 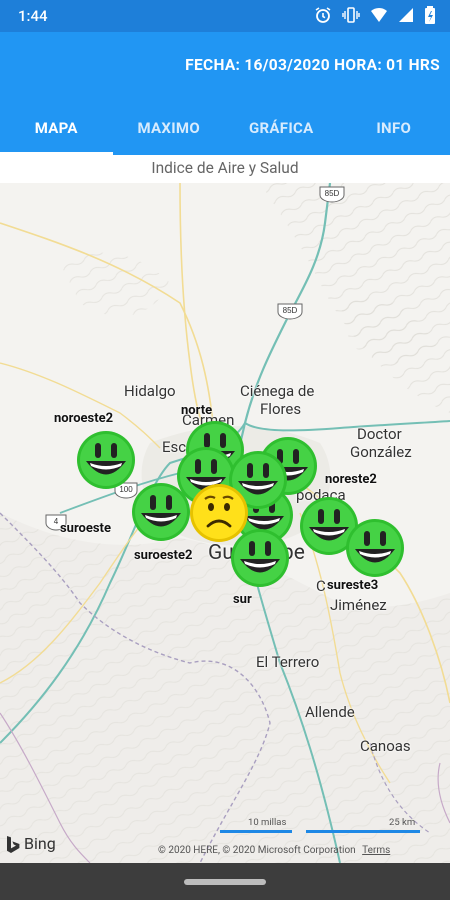 What do you see at coordinates (281, 127) in the screenshot?
I see `tab-grafica: GRÁFICA` at bounding box center [281, 127].